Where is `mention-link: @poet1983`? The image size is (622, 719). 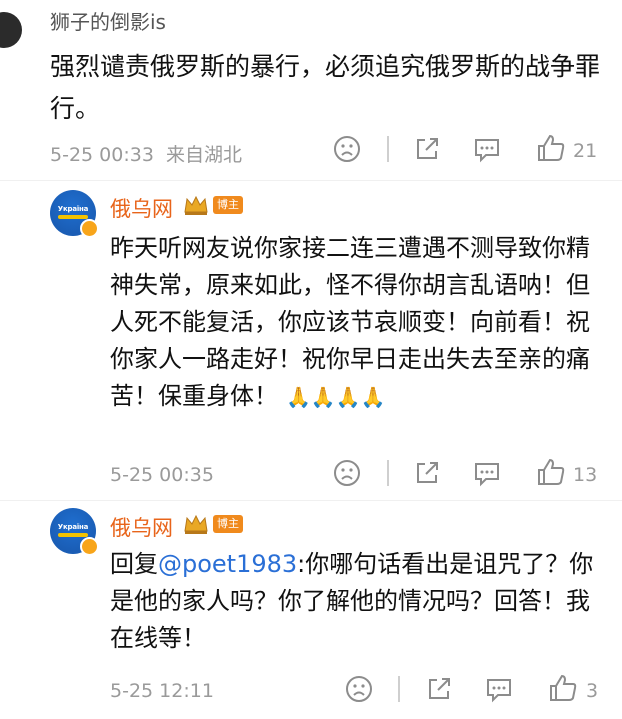
mention-link: @poet1983 is located at coordinates (227, 564).